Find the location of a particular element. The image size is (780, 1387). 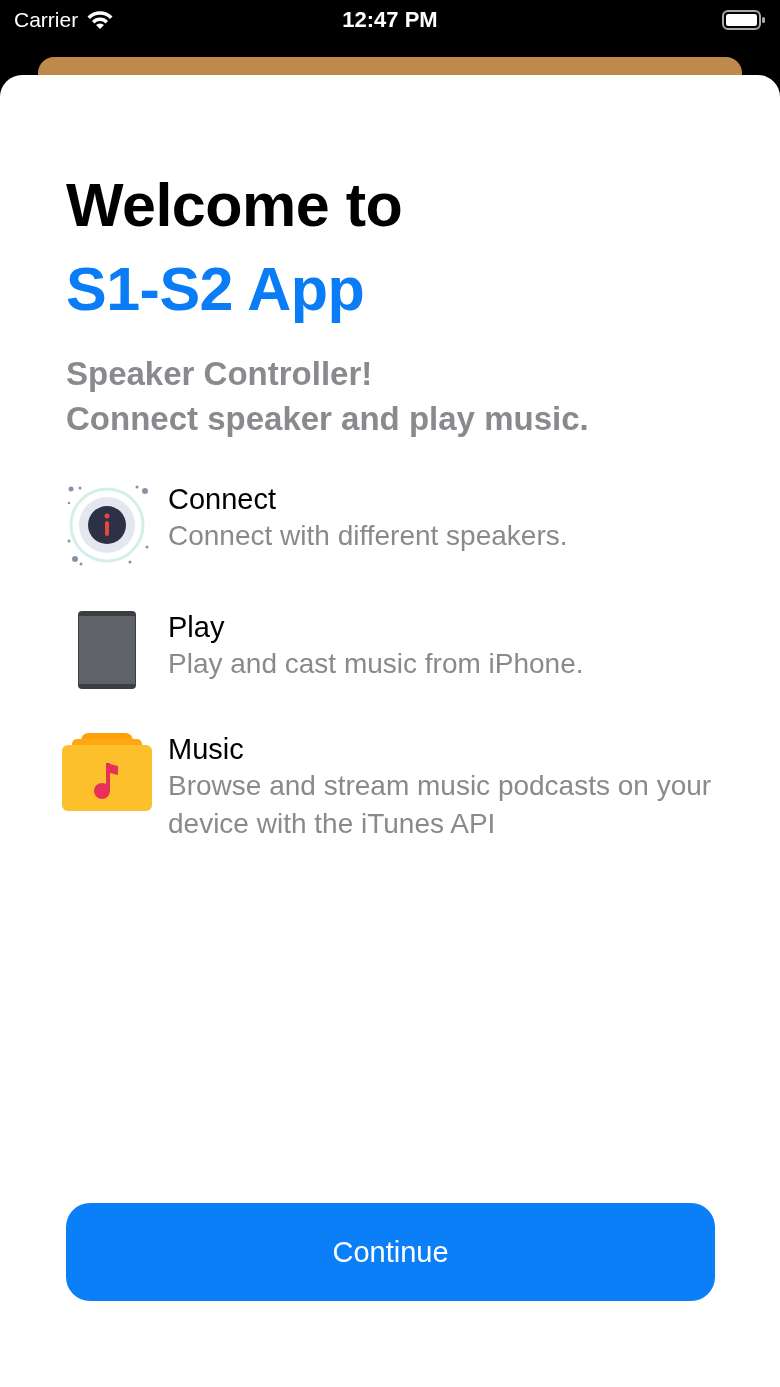

clock-time: 12:47 PM is located at coordinates (390, 20).